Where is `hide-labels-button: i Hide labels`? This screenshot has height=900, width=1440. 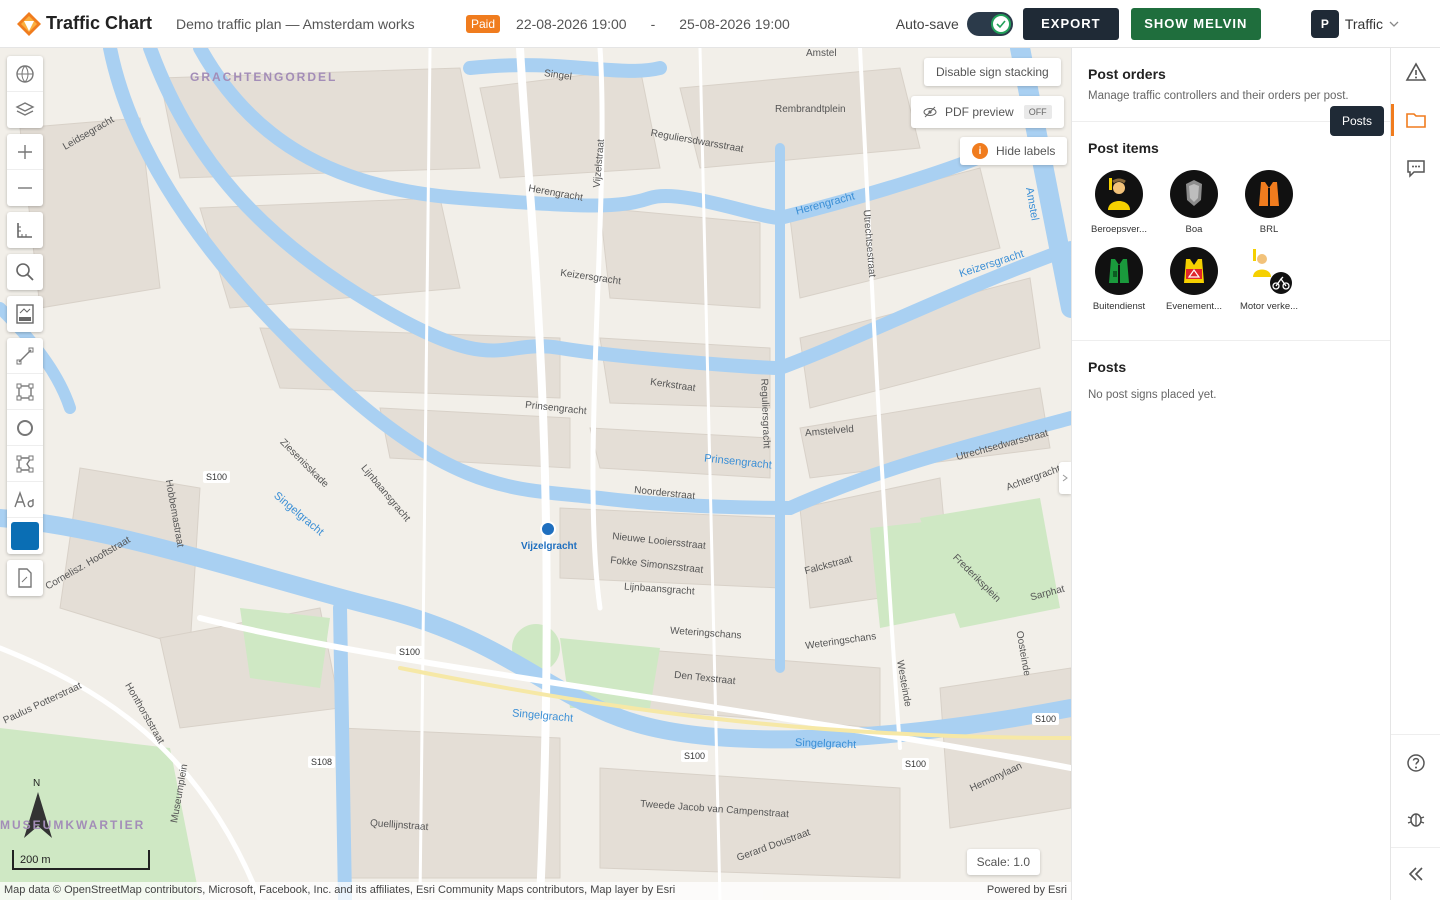 hide-labels-button: i Hide labels is located at coordinates (1014, 151).